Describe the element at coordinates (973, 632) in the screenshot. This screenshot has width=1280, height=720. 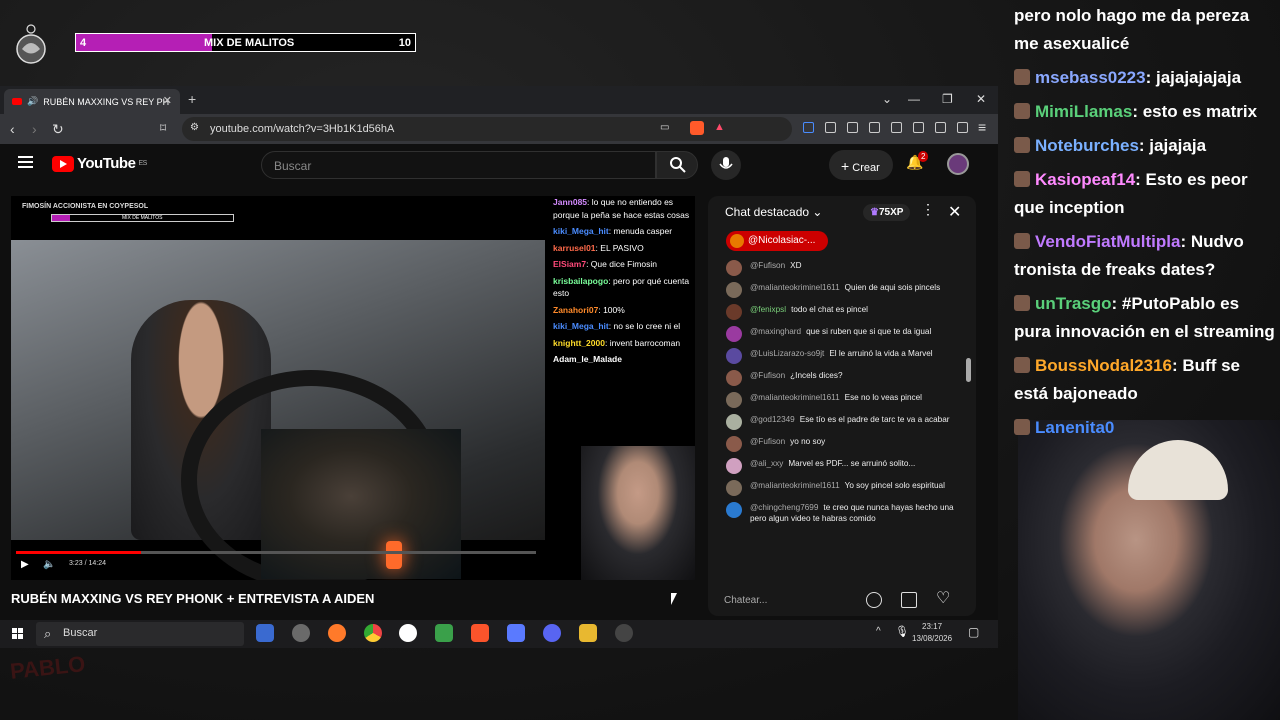
I see `notifications-icon: ▢` at that location.